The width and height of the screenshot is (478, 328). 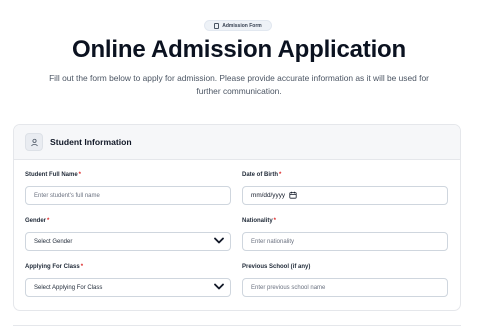 What do you see at coordinates (91, 142) in the screenshot?
I see `section-title: Student Information` at bounding box center [91, 142].